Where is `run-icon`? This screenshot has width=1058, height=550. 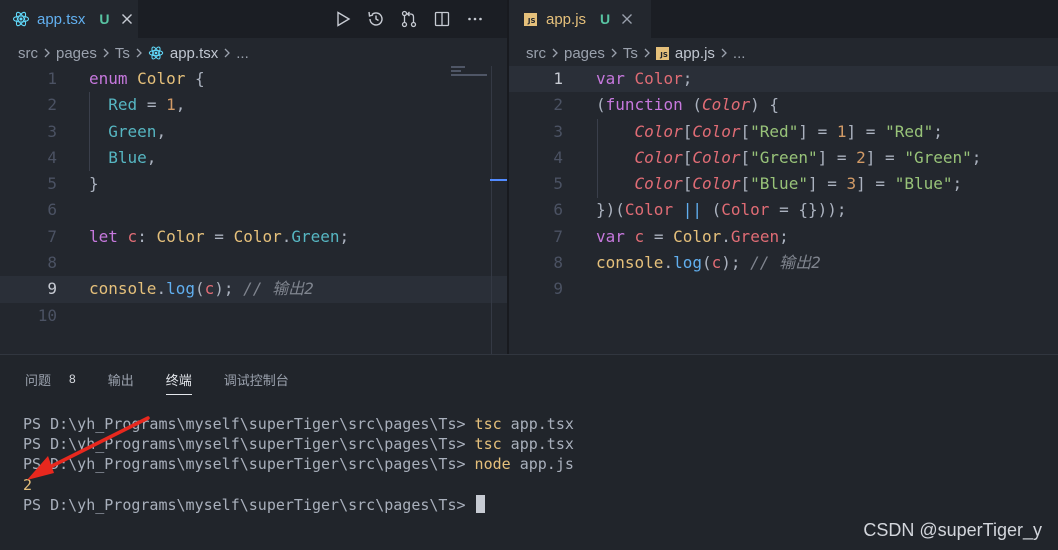
run-icon is located at coordinates (343, 19).